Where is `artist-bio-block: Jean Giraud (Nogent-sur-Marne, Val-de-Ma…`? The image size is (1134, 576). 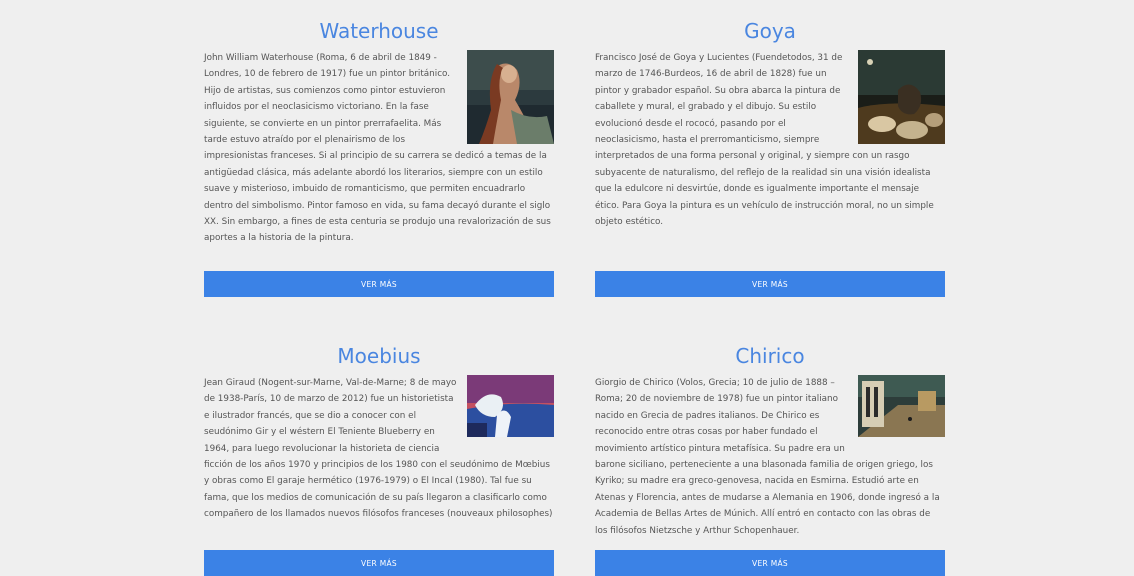 artist-bio-block: Jean Giraud (Nogent-sur-Marne, Val-de-Ma… is located at coordinates (379, 449).